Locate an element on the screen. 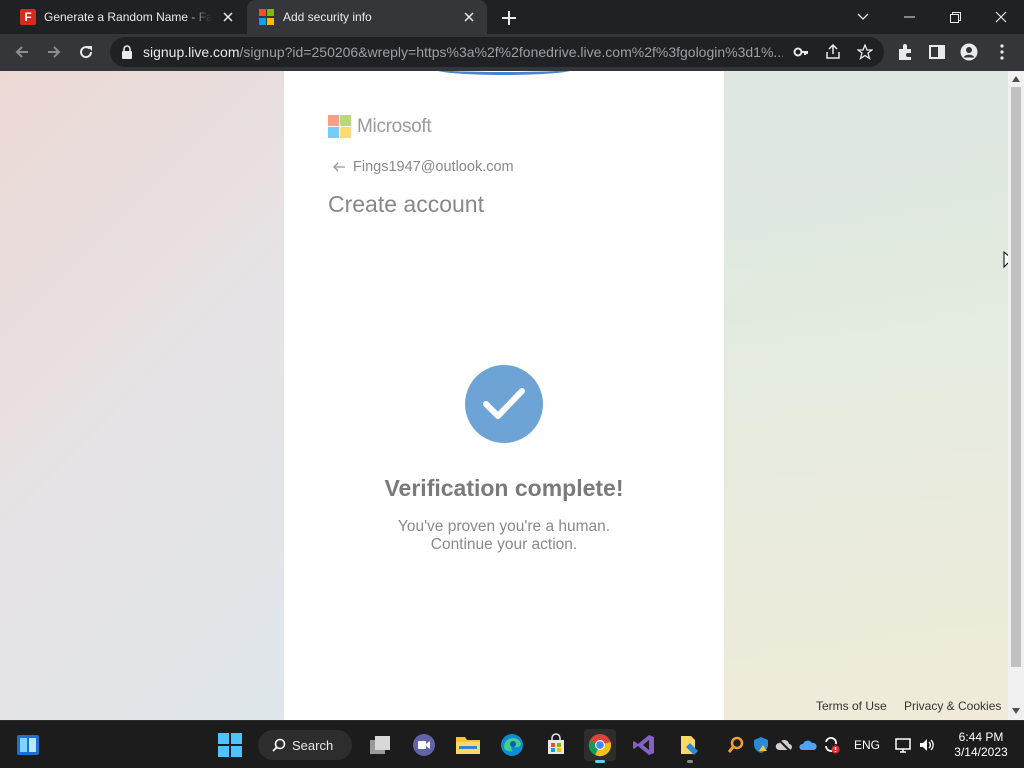 The height and width of the screenshot is (768, 1024). restore-button is located at coordinates (955, 17).